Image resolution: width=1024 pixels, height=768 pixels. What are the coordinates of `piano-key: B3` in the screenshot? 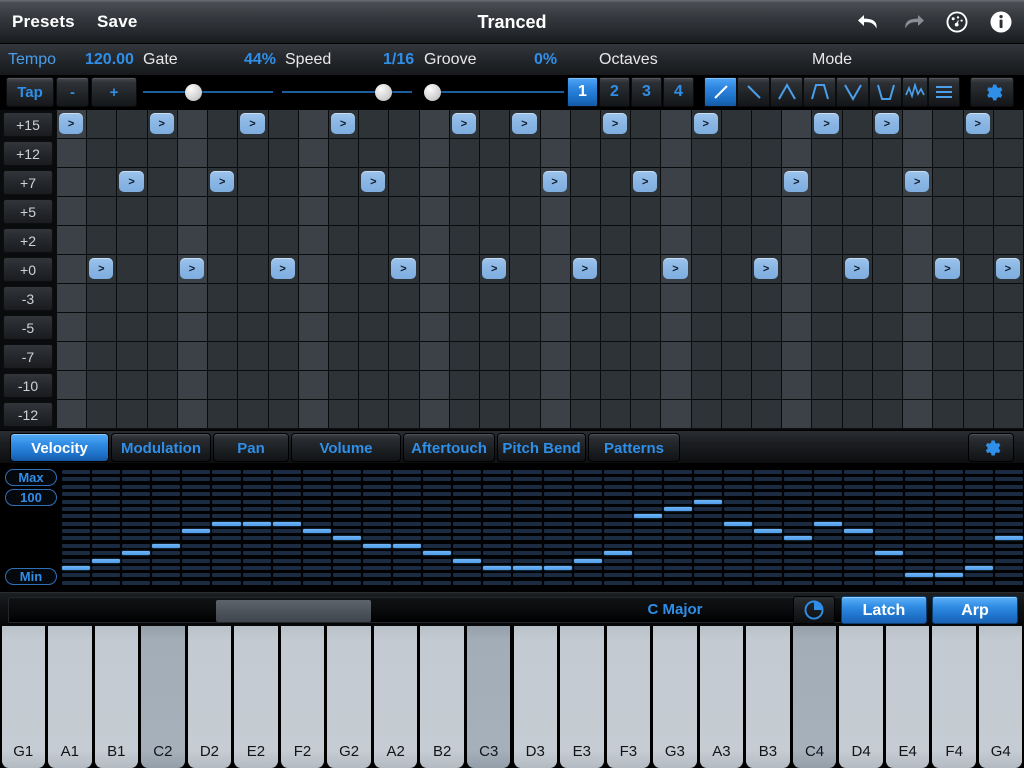 It's located at (768, 697).